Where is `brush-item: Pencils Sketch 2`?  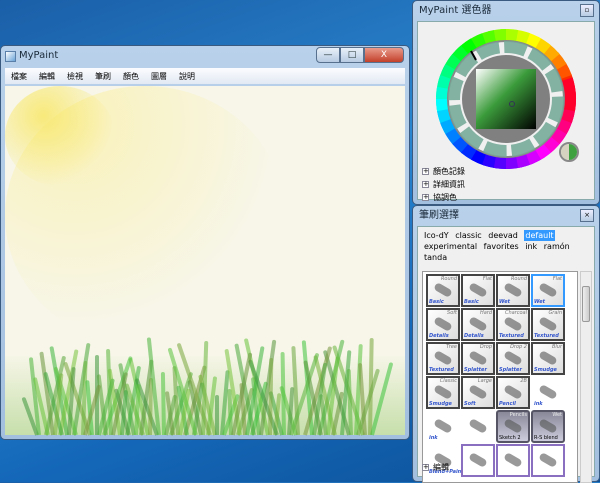 brush-item: Pencils Sketch 2 is located at coordinates (513, 426).